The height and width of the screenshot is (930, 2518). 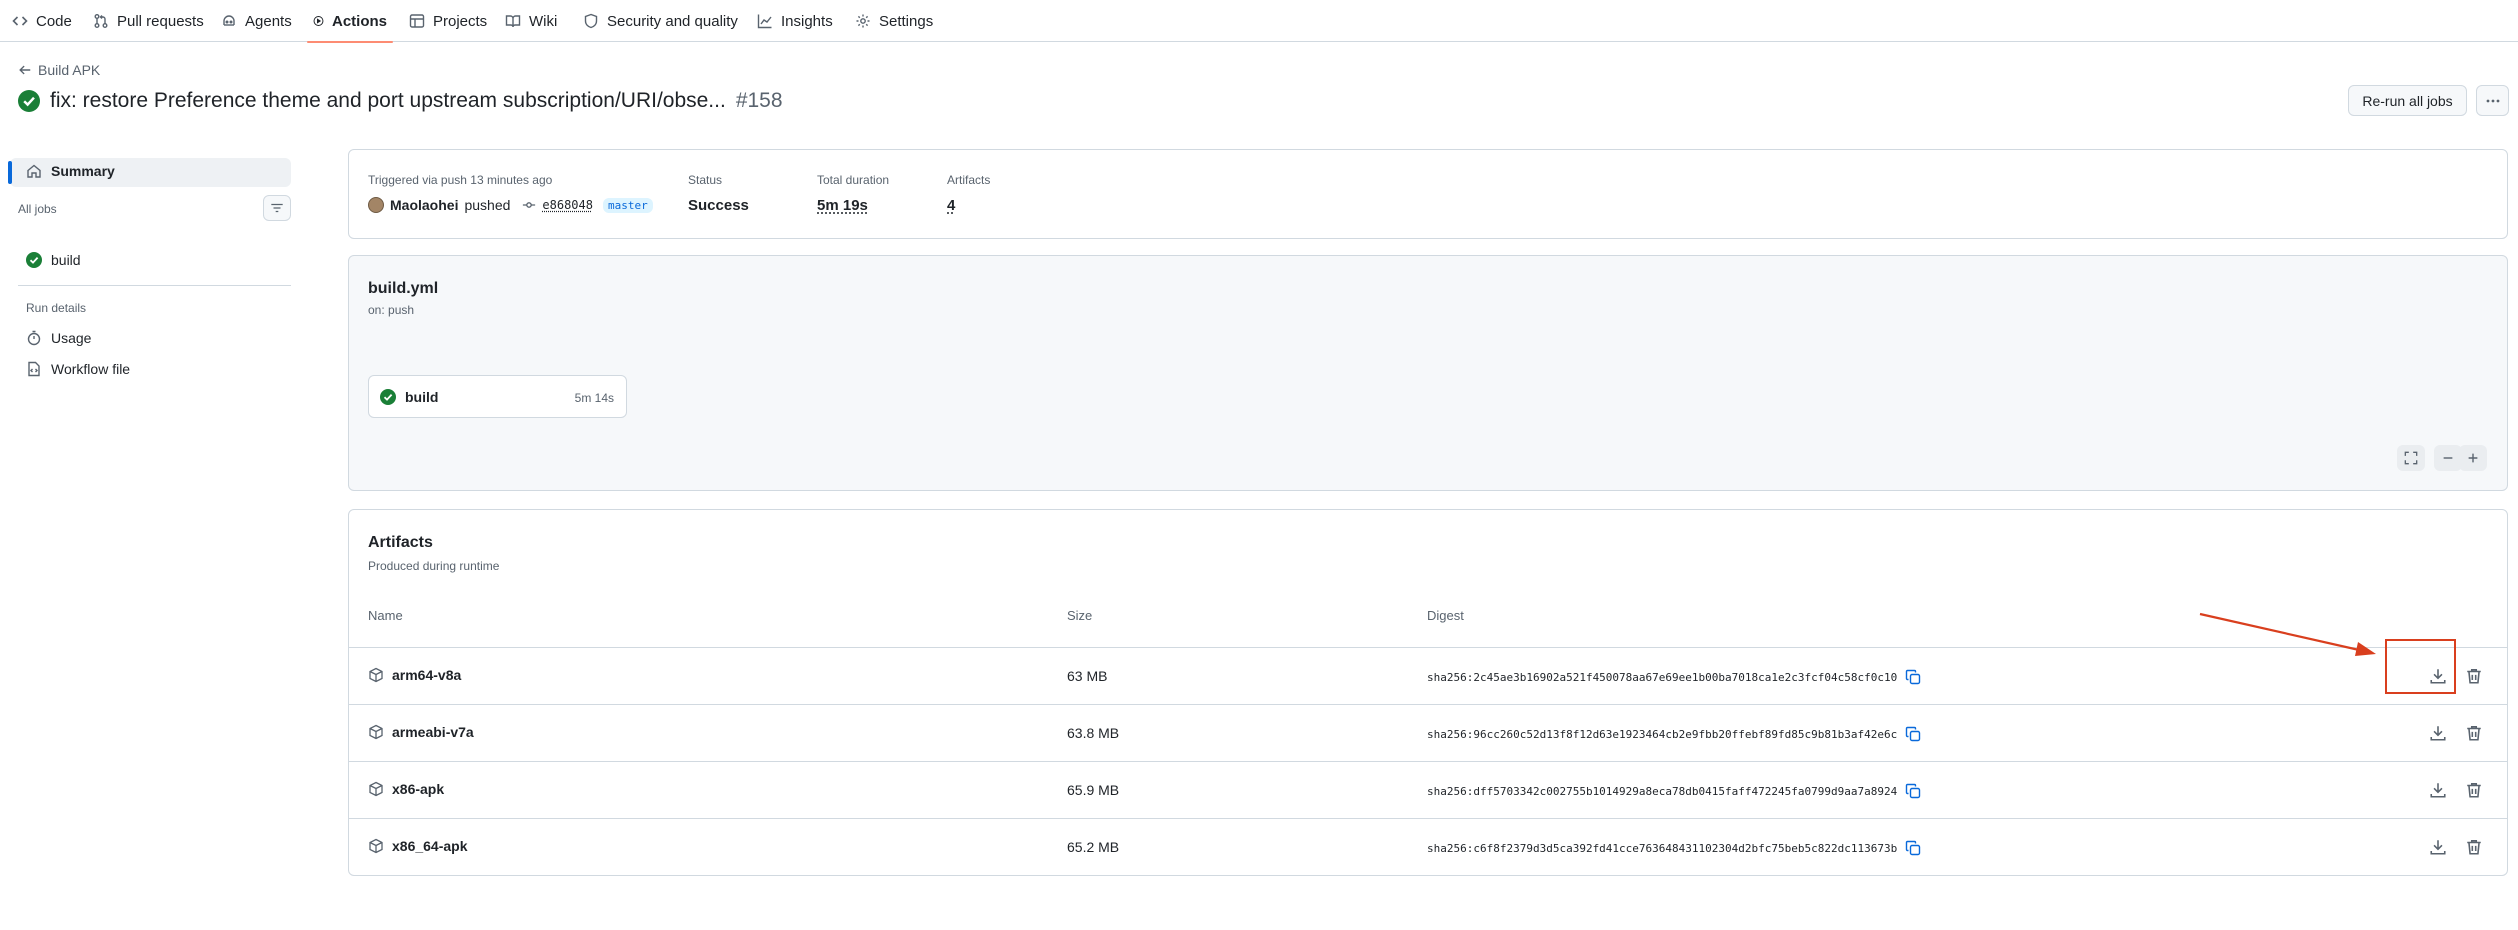 What do you see at coordinates (53, 260) in the screenshot?
I see `sidebar-item-build: build` at bounding box center [53, 260].